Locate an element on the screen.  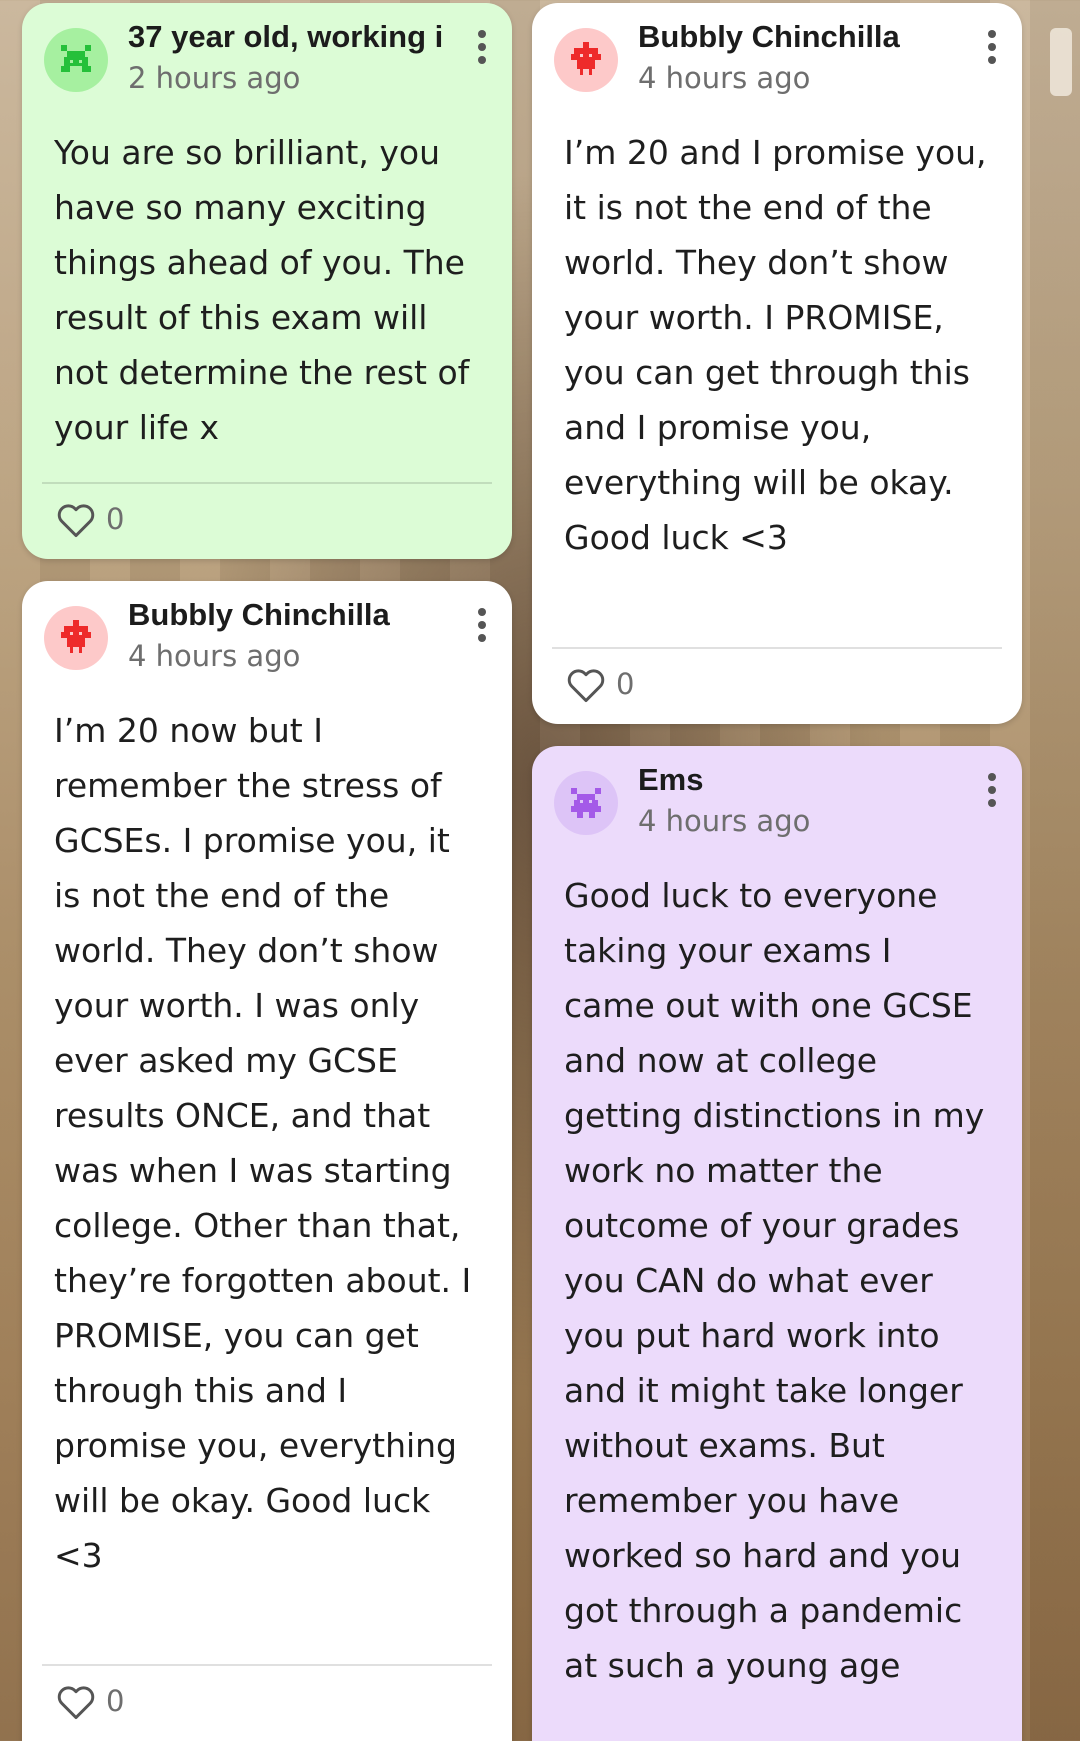
post-header: 37 year old, working i 2 hours ago is located at coordinates (267, 57).